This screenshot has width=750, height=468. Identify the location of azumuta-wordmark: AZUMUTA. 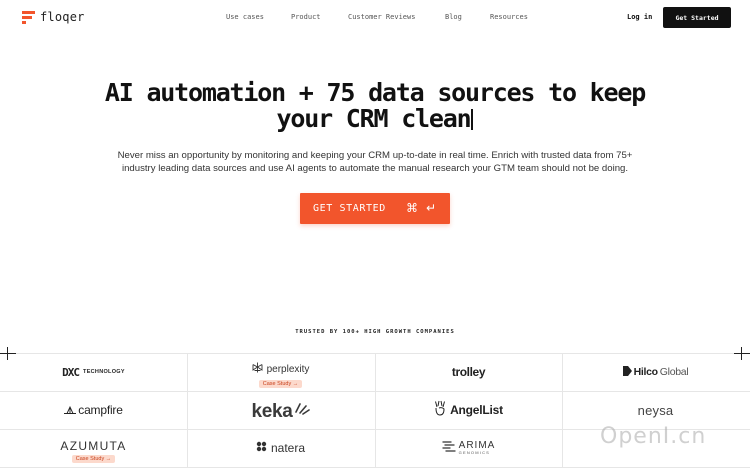
(93, 446).